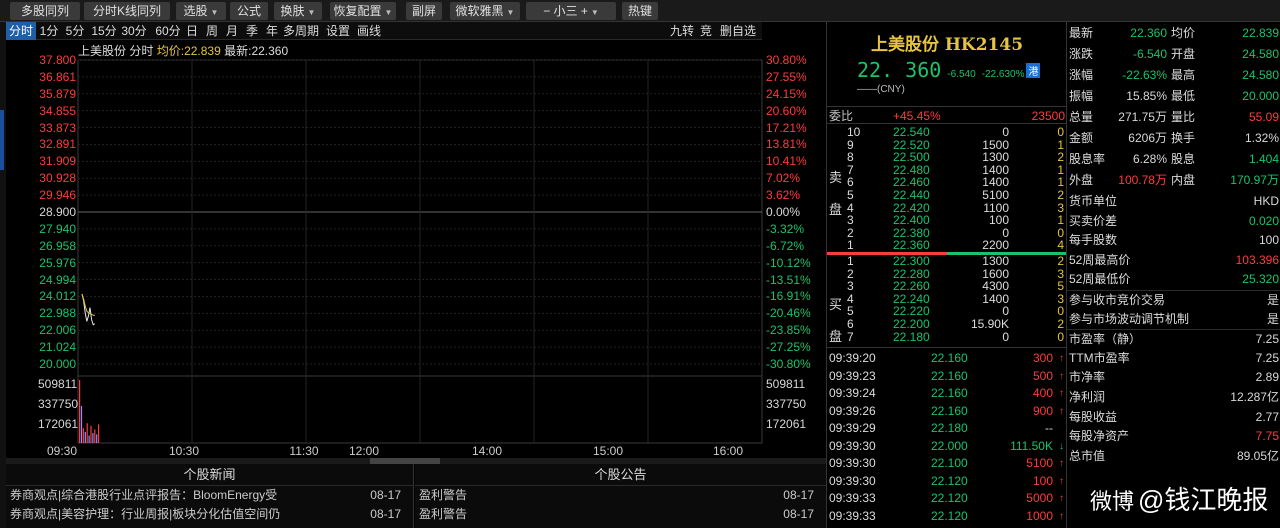  What do you see at coordinates (728, 451) in the screenshot?
I see `time-axis-label: 16:00` at bounding box center [728, 451].